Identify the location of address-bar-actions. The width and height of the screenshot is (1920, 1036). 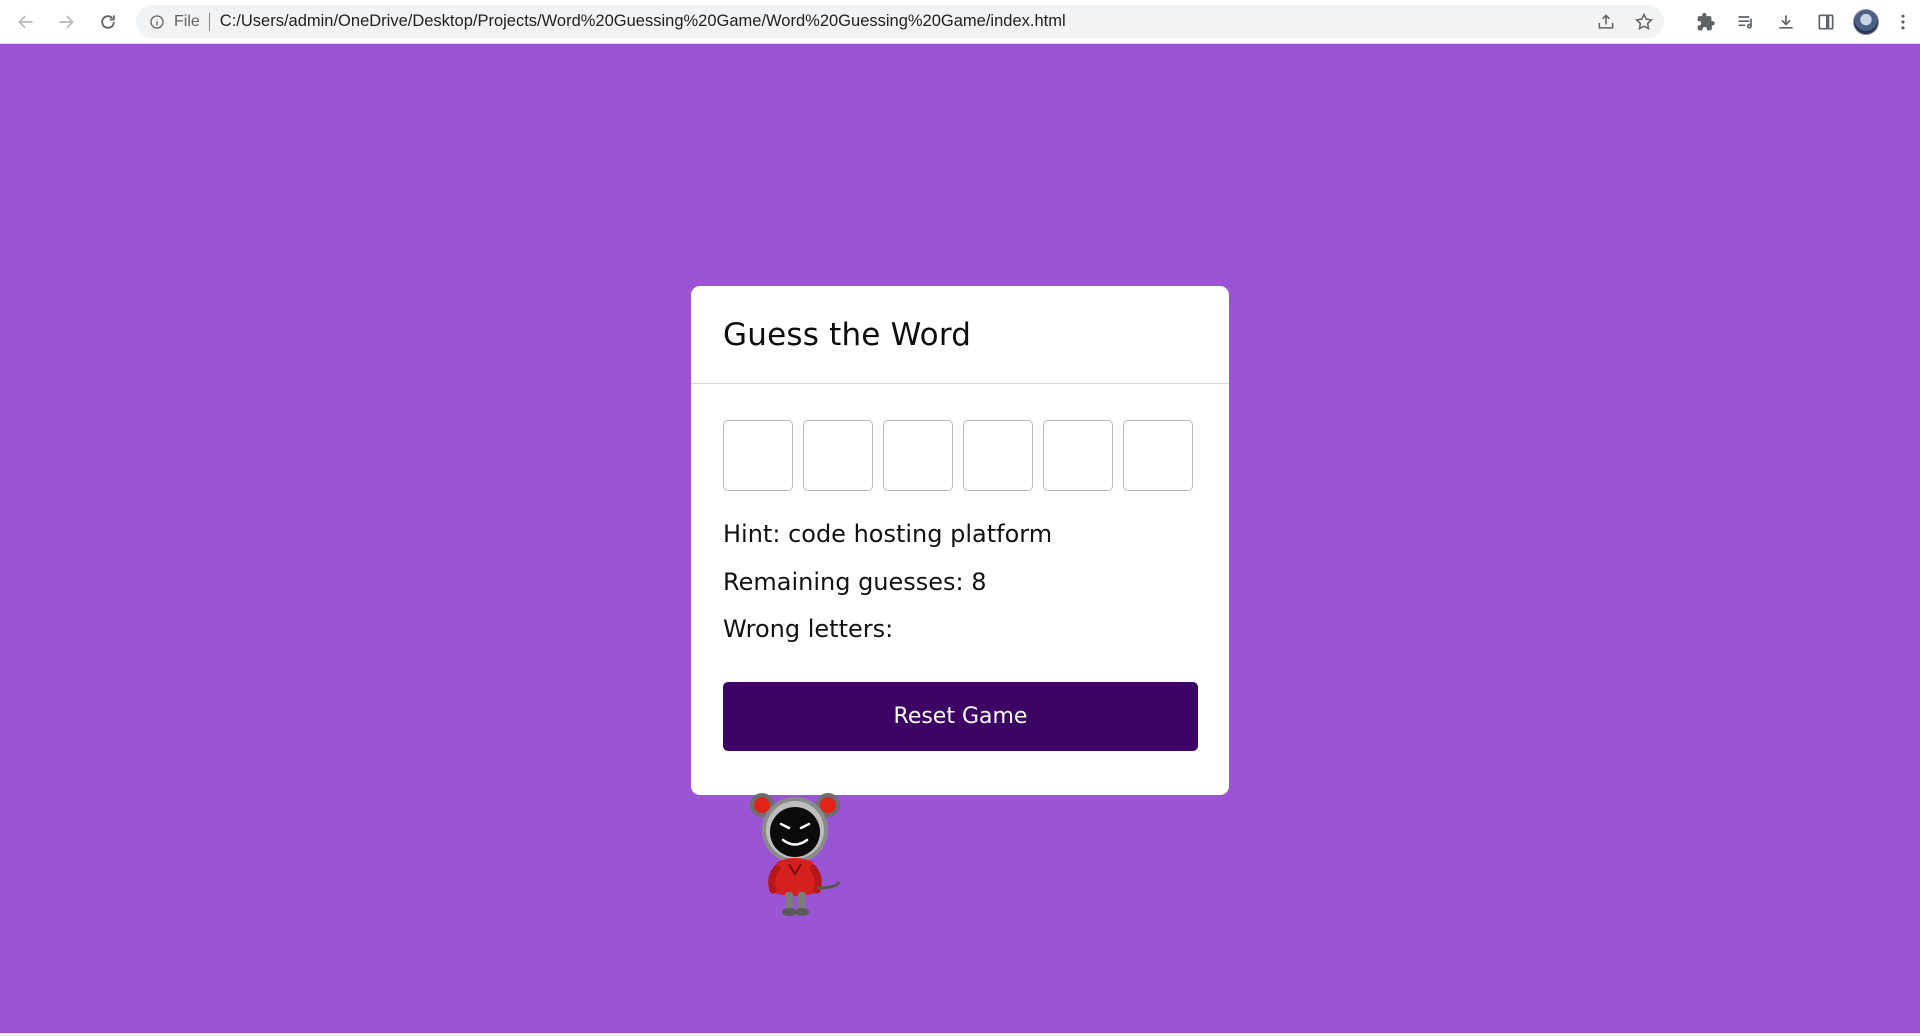
(1625, 21).